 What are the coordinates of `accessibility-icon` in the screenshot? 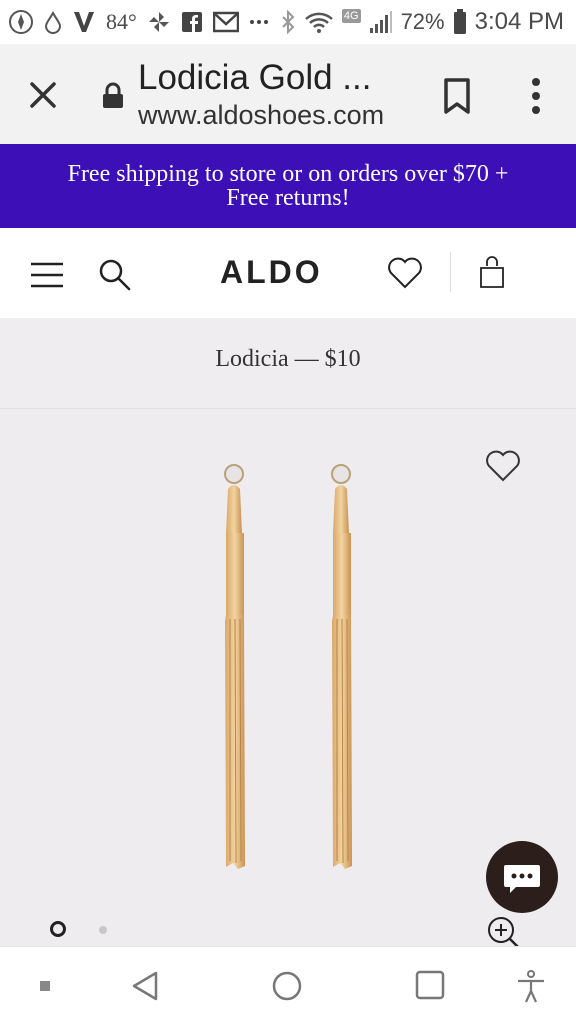 It's located at (531, 988).